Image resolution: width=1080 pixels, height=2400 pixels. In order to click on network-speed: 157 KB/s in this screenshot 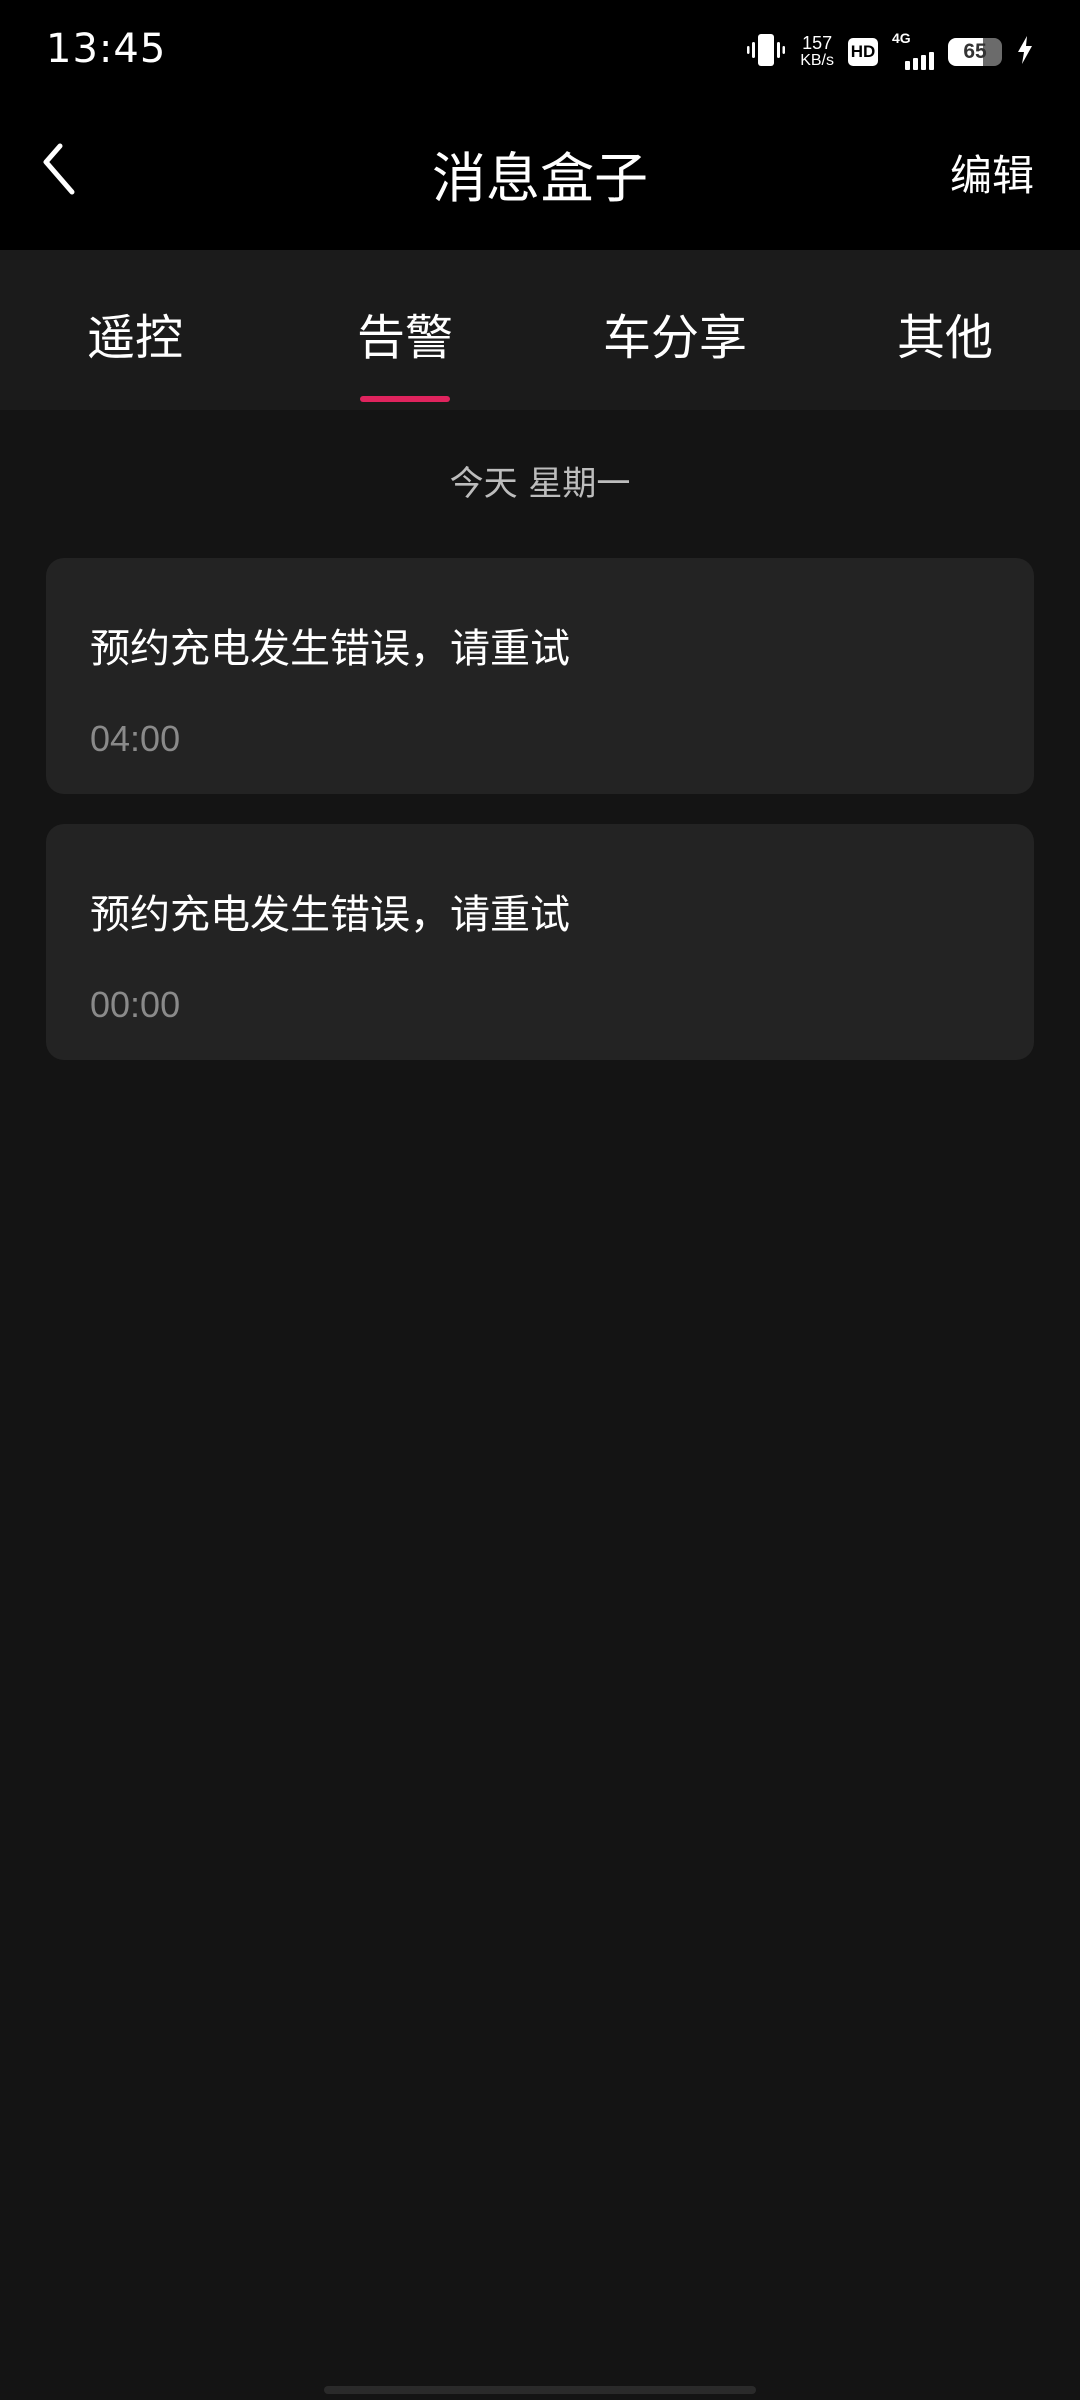, I will do `click(817, 51)`.